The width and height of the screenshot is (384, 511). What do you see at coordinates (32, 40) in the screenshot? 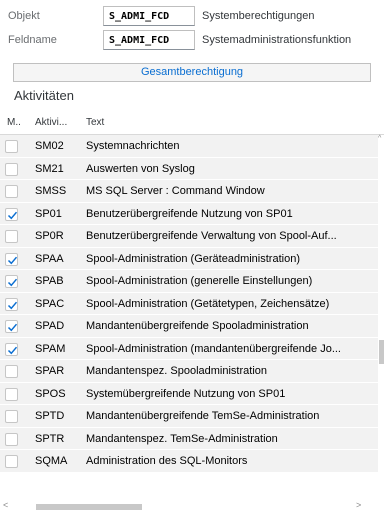
I see `feldname-label: Feldname` at bounding box center [32, 40].